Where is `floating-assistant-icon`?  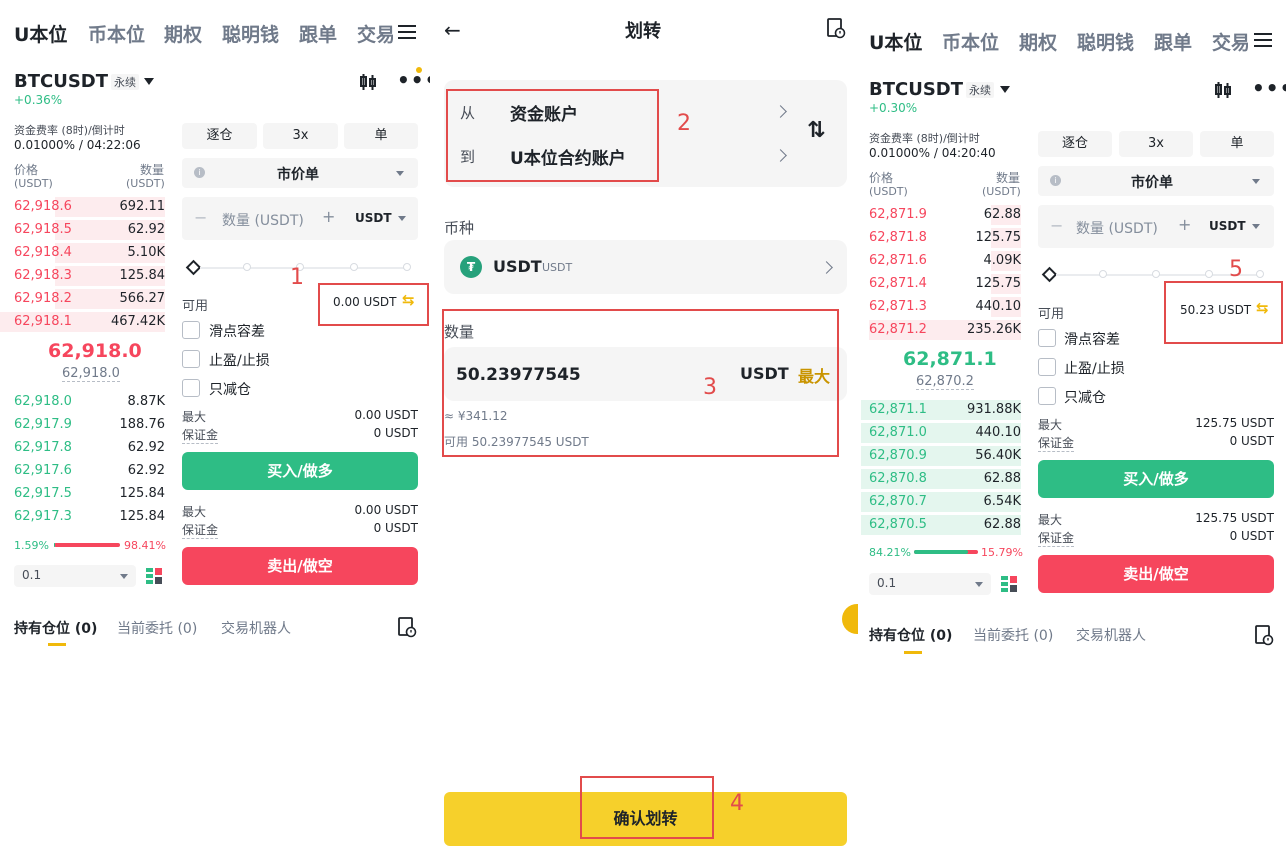 floating-assistant-icon is located at coordinates (850, 619).